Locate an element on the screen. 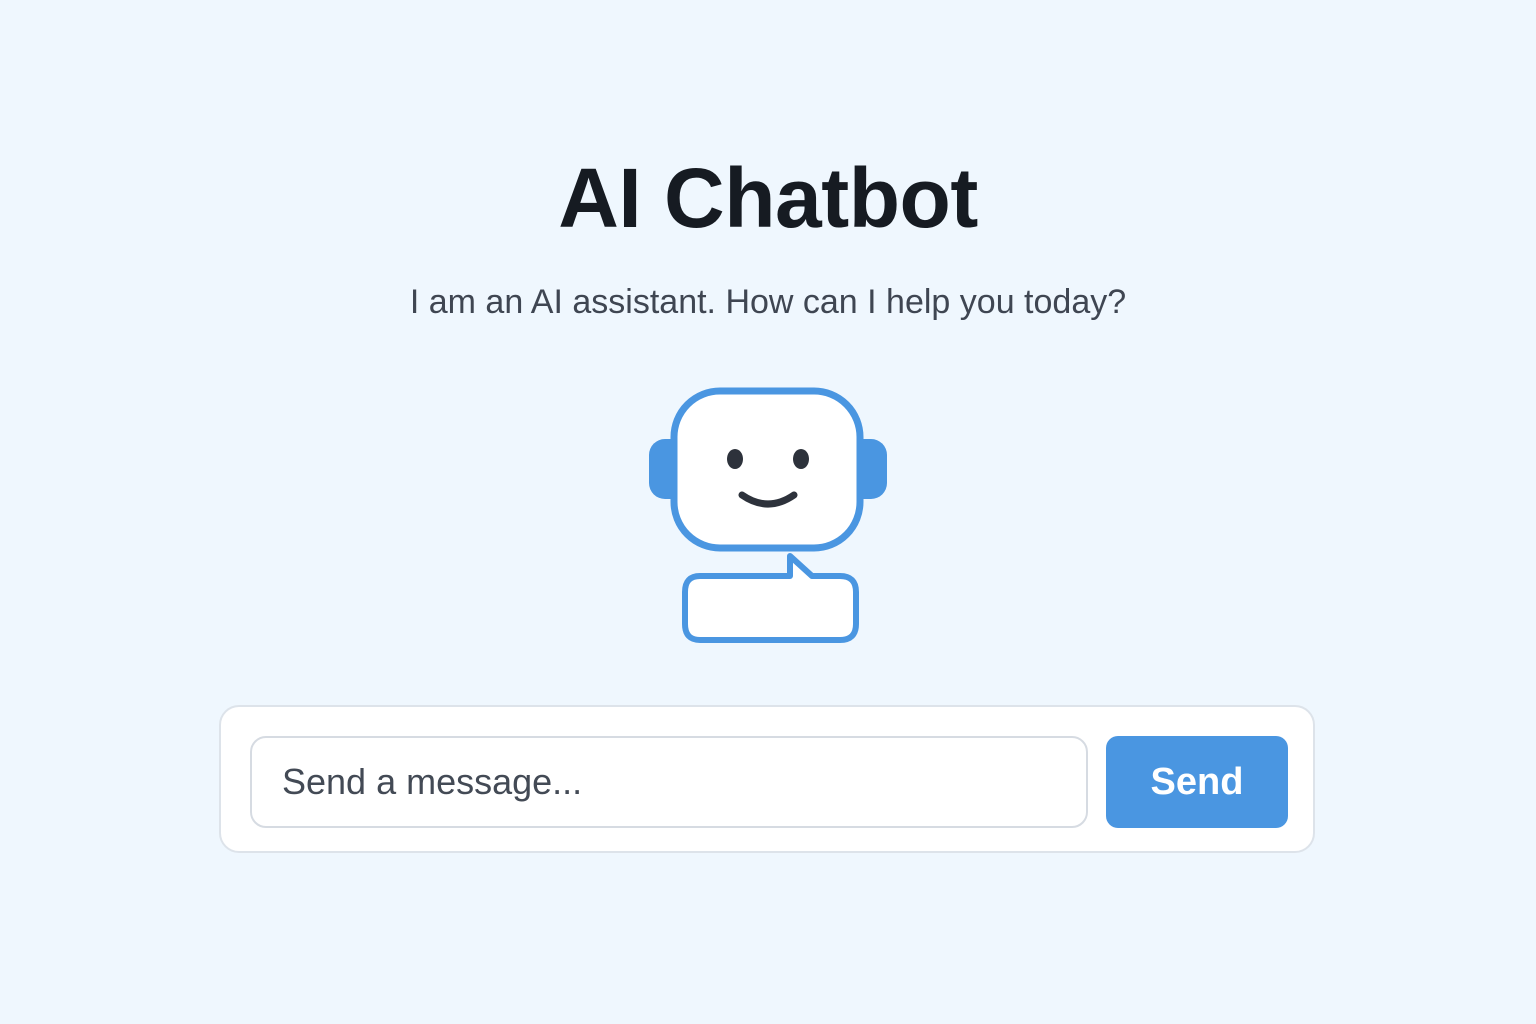 The width and height of the screenshot is (1536, 1024). send-button: Send is located at coordinates (1197, 782).